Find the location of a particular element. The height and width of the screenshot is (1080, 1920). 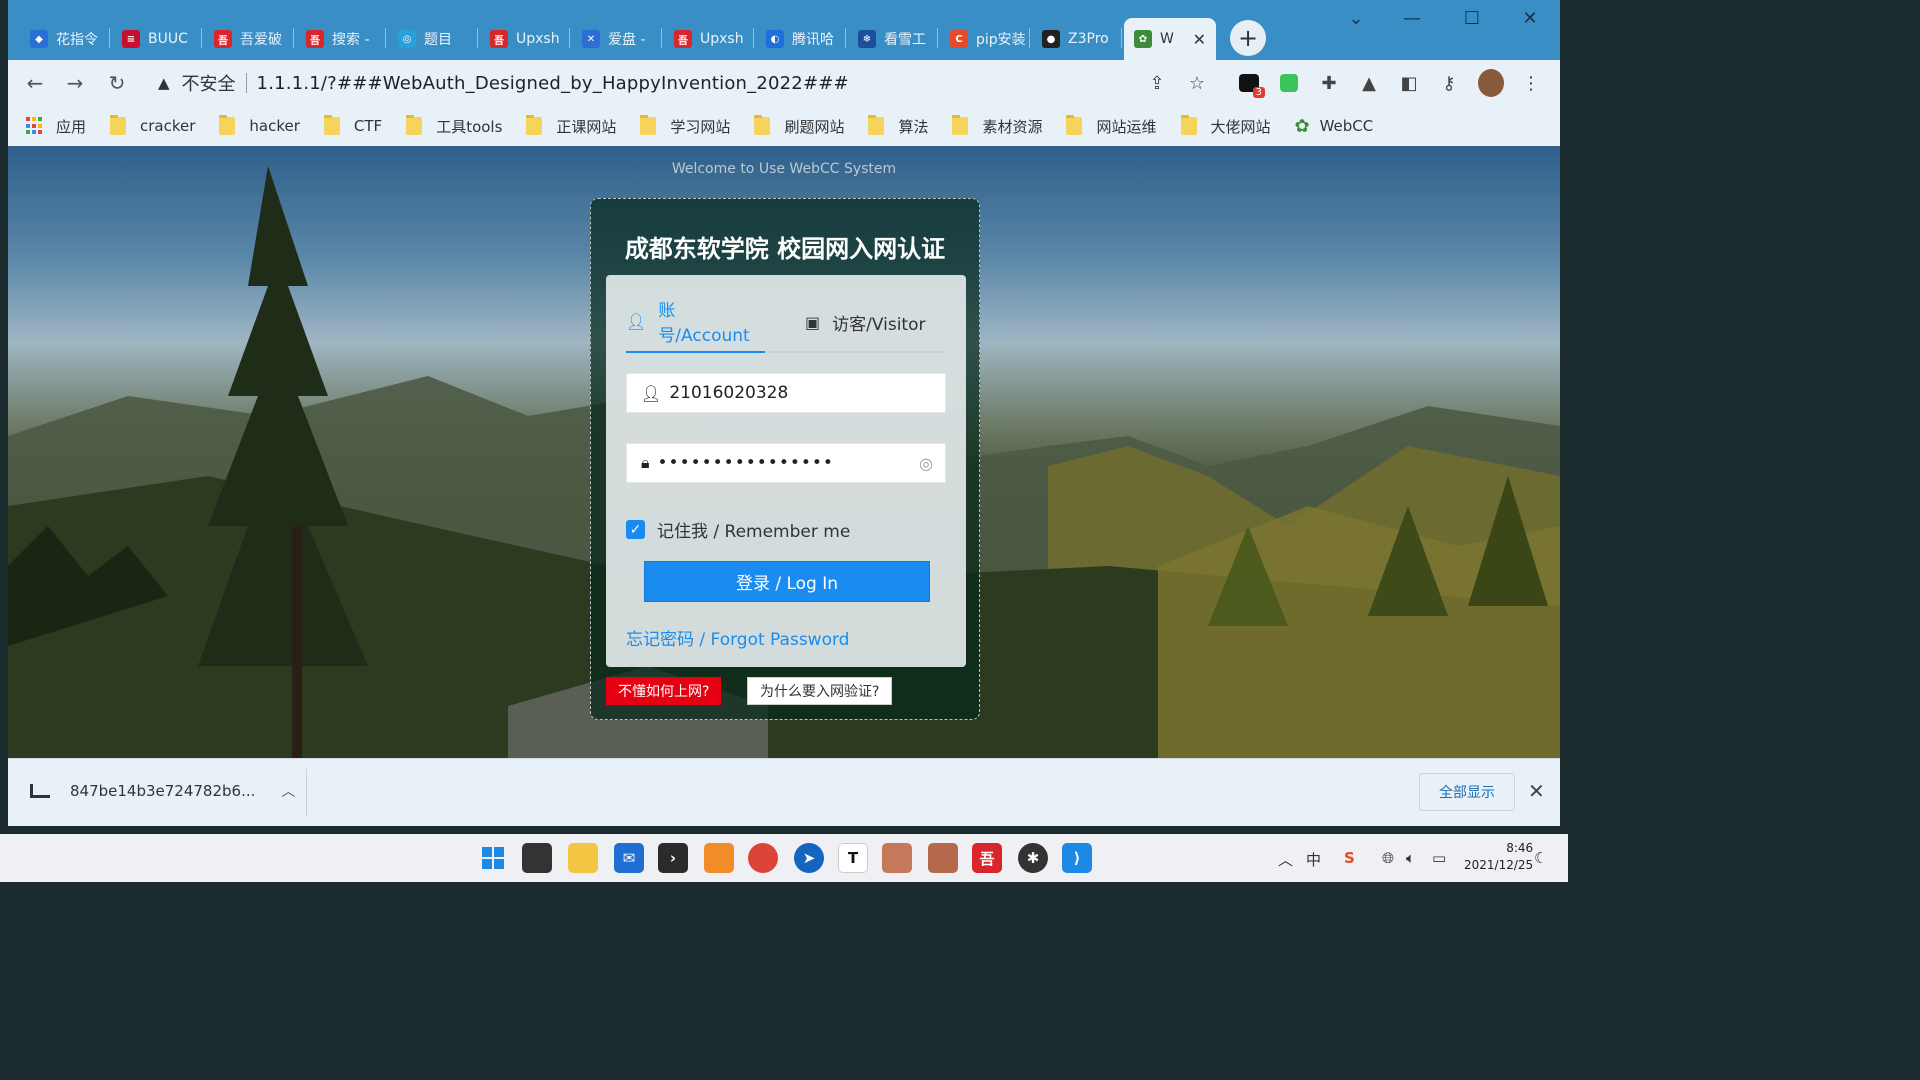

browser-tab: ◆ 花指令 is located at coordinates (65, 39).